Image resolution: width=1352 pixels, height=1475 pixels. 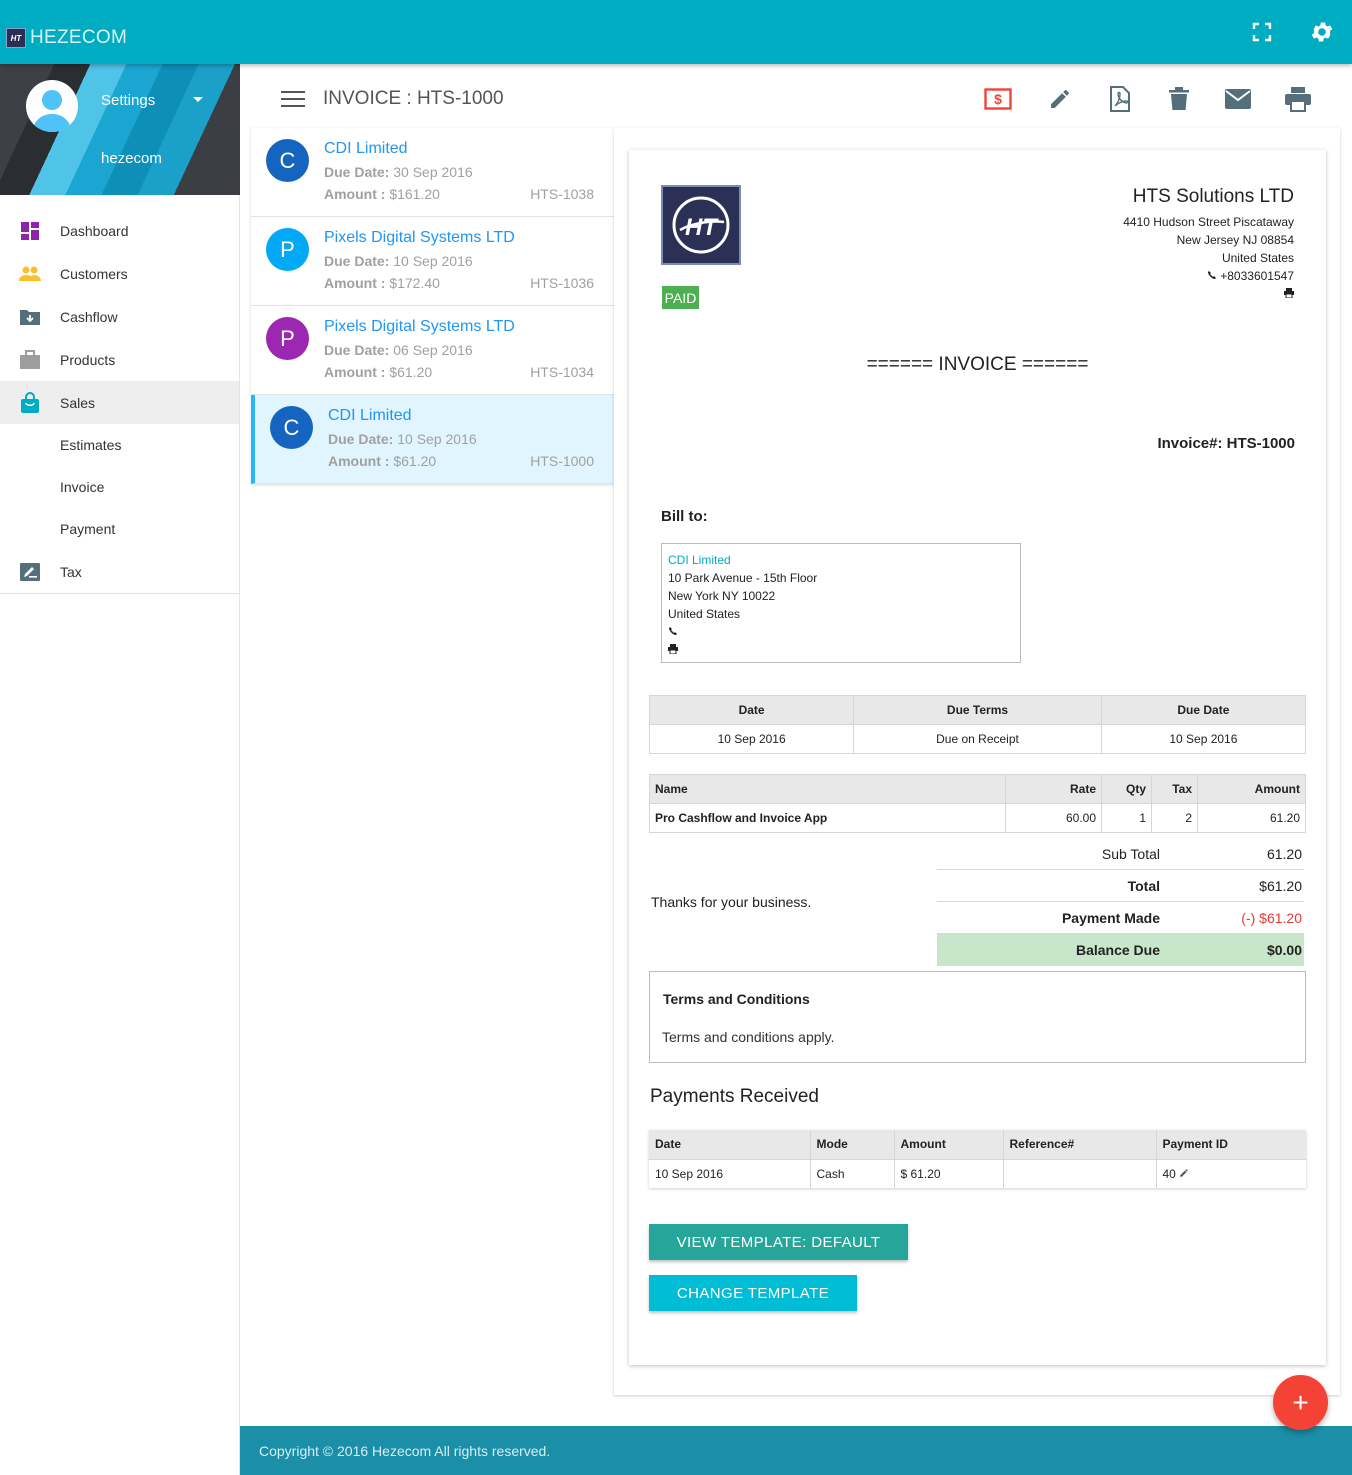 I want to click on invoice-code: HTS-1038, so click(x=562, y=194).